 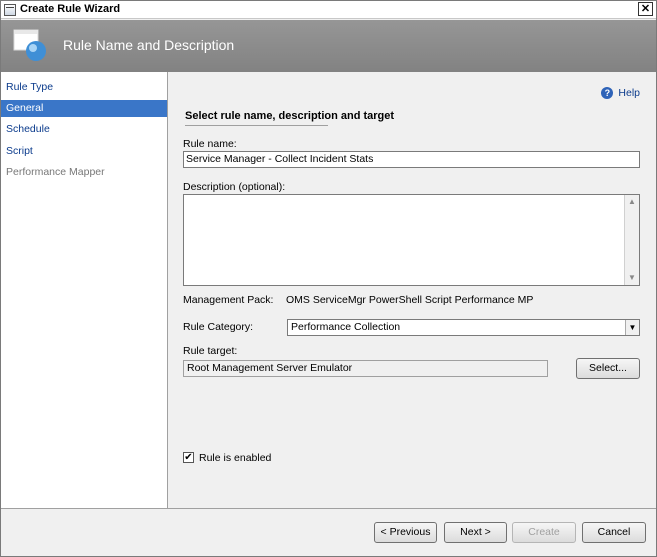 I want to click on chevron-down-icon: ▼, so click(x=632, y=327).